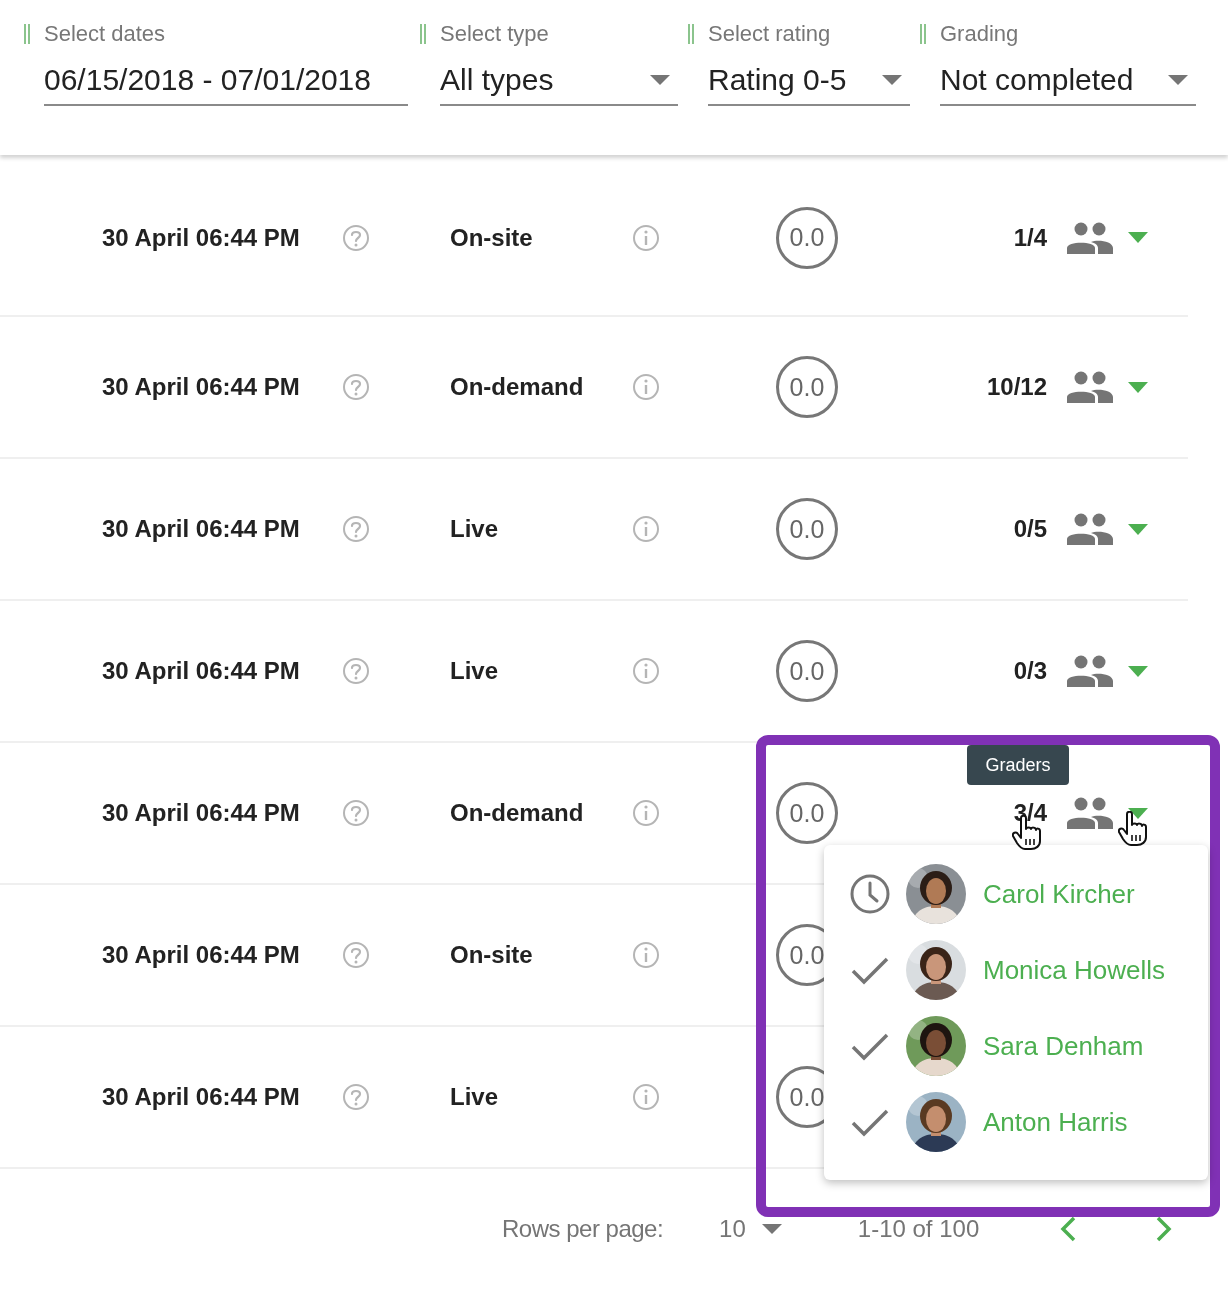  What do you see at coordinates (918, 1229) in the screenshot?
I see `page-range: 1-10 of 100` at bounding box center [918, 1229].